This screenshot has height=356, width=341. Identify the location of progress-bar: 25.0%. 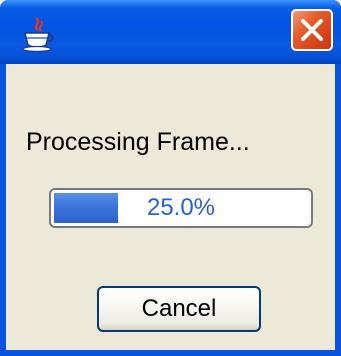
(181, 208).